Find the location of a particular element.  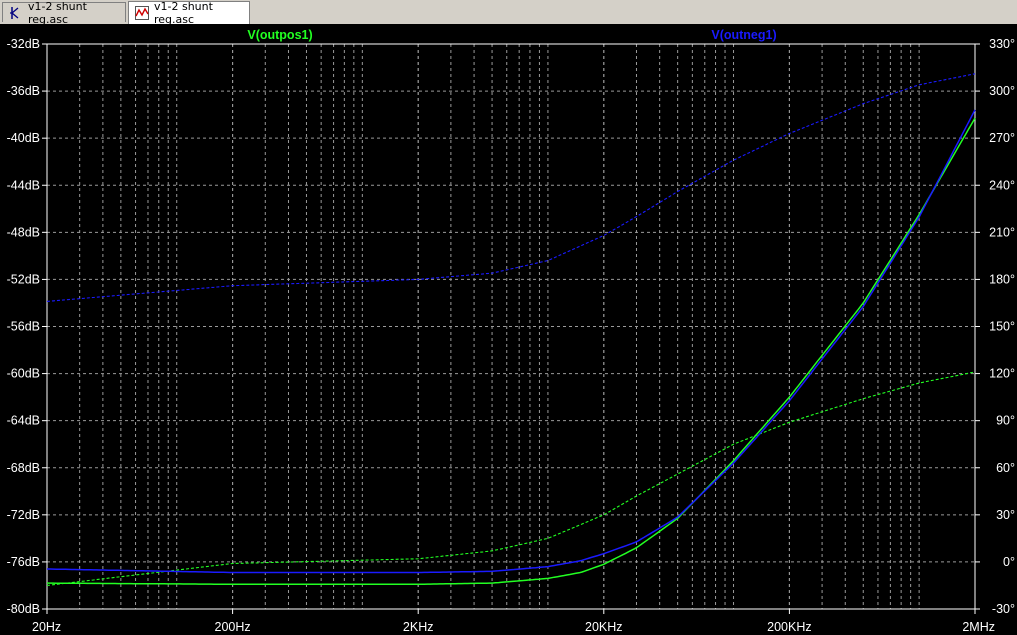

x-axis-labels: 20Hz 200Hz 2KHz 20KHz 200KHz 2MHz is located at coordinates (513, 627).